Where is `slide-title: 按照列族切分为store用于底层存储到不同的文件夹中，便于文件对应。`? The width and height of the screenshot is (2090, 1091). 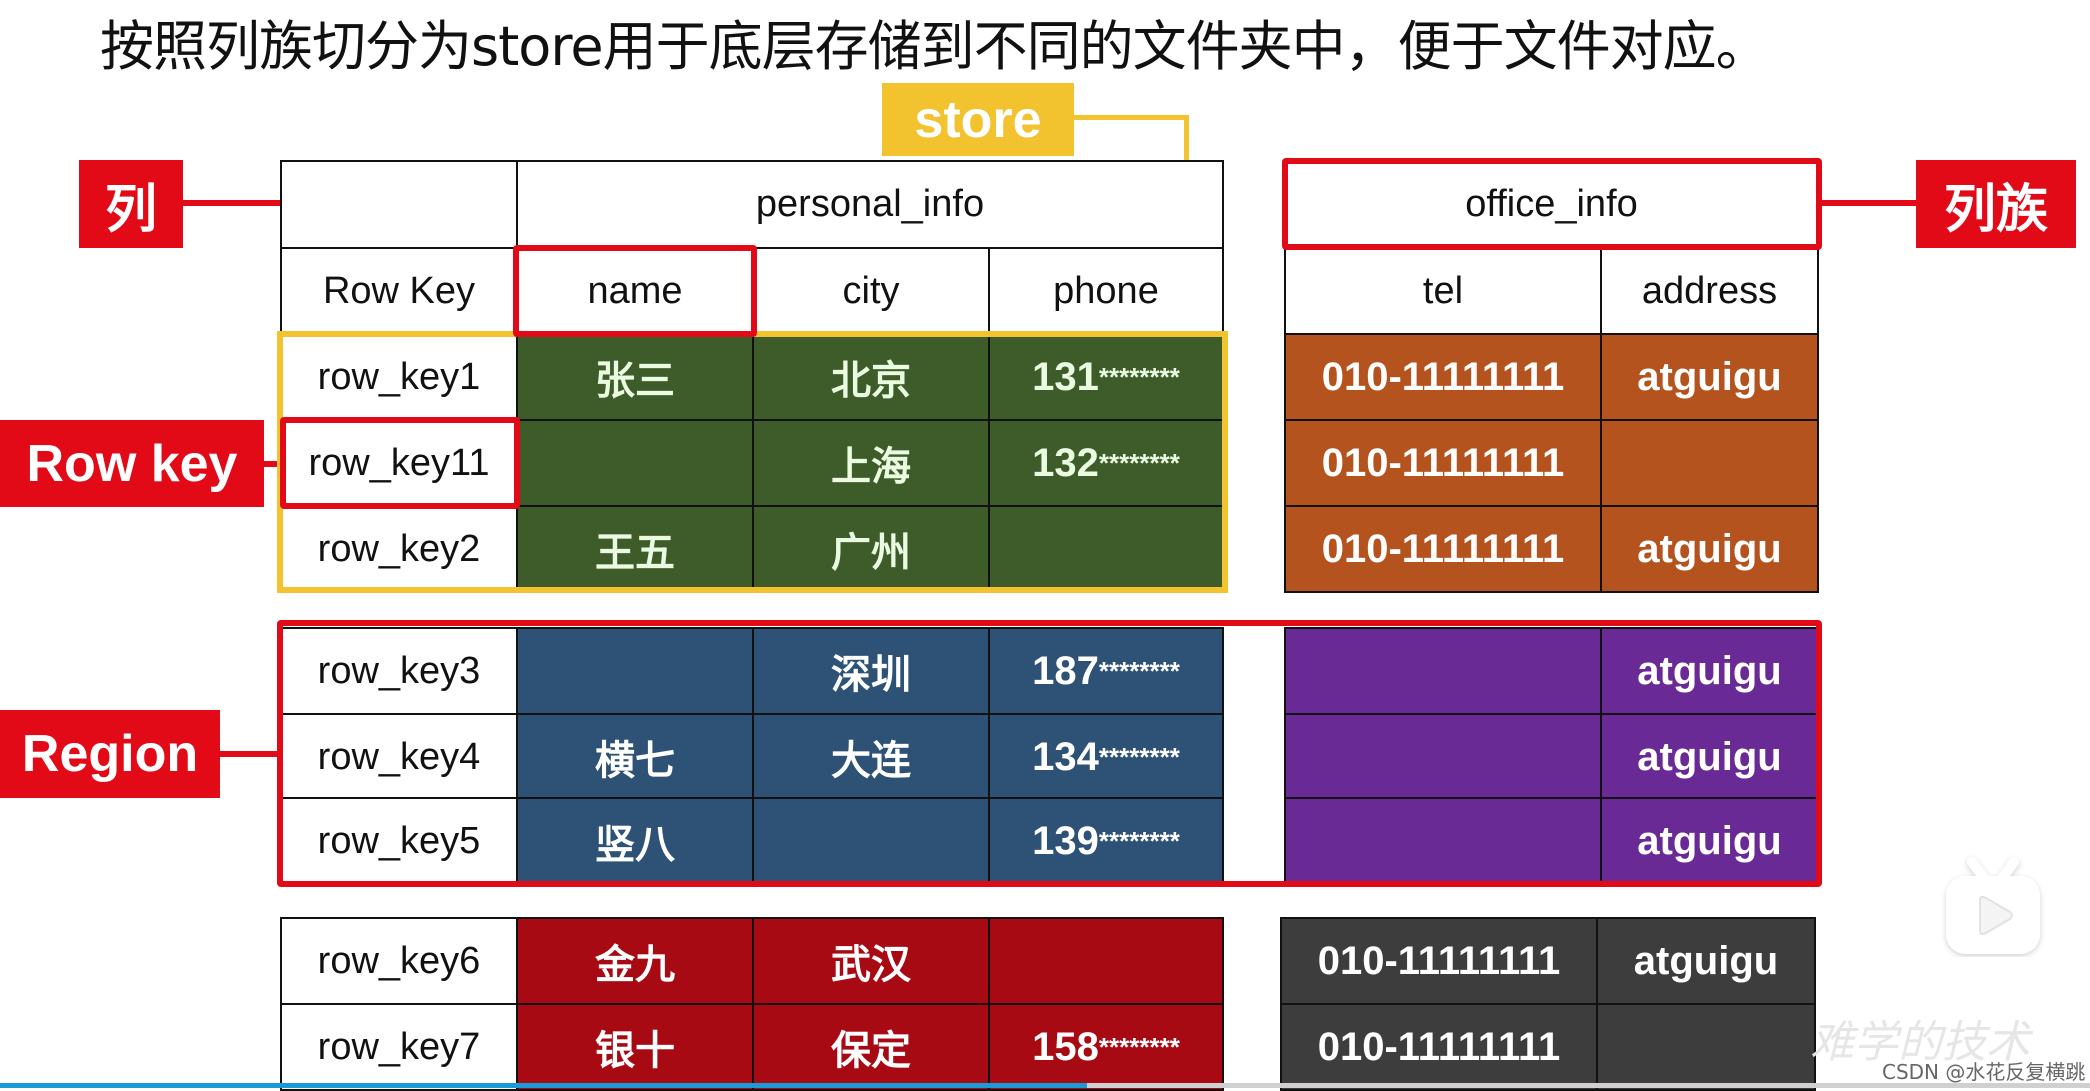
slide-title: 按照列族切分为store用于底层存储到不同的文件夹中，便于文件对应。 is located at coordinates (935, 46).